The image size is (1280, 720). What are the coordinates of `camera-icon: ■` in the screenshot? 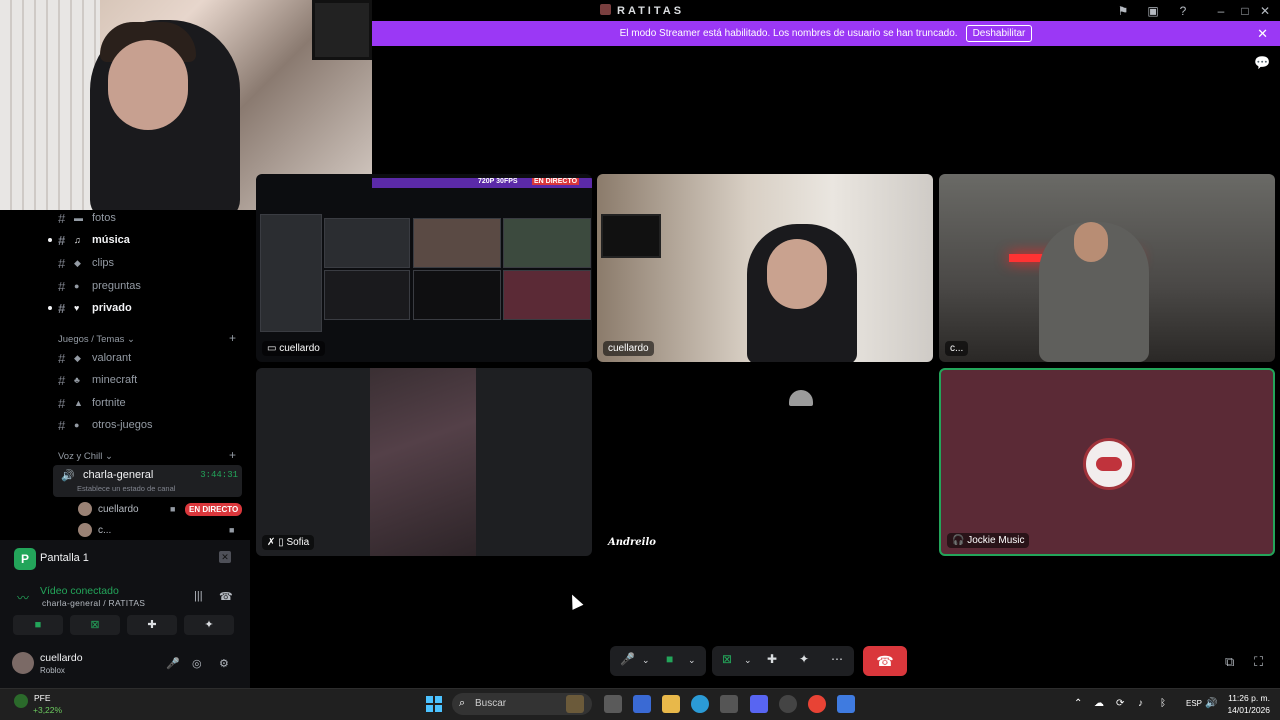 It's located at (669, 659).